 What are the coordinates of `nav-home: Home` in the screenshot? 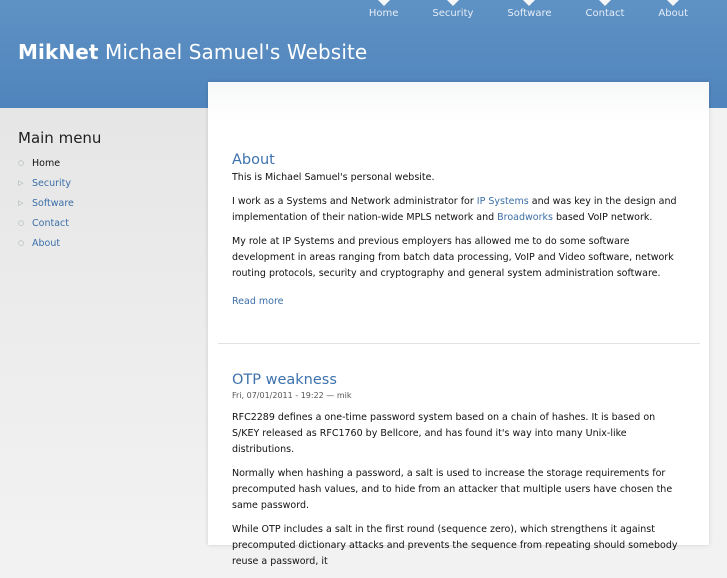 It's located at (384, 9).